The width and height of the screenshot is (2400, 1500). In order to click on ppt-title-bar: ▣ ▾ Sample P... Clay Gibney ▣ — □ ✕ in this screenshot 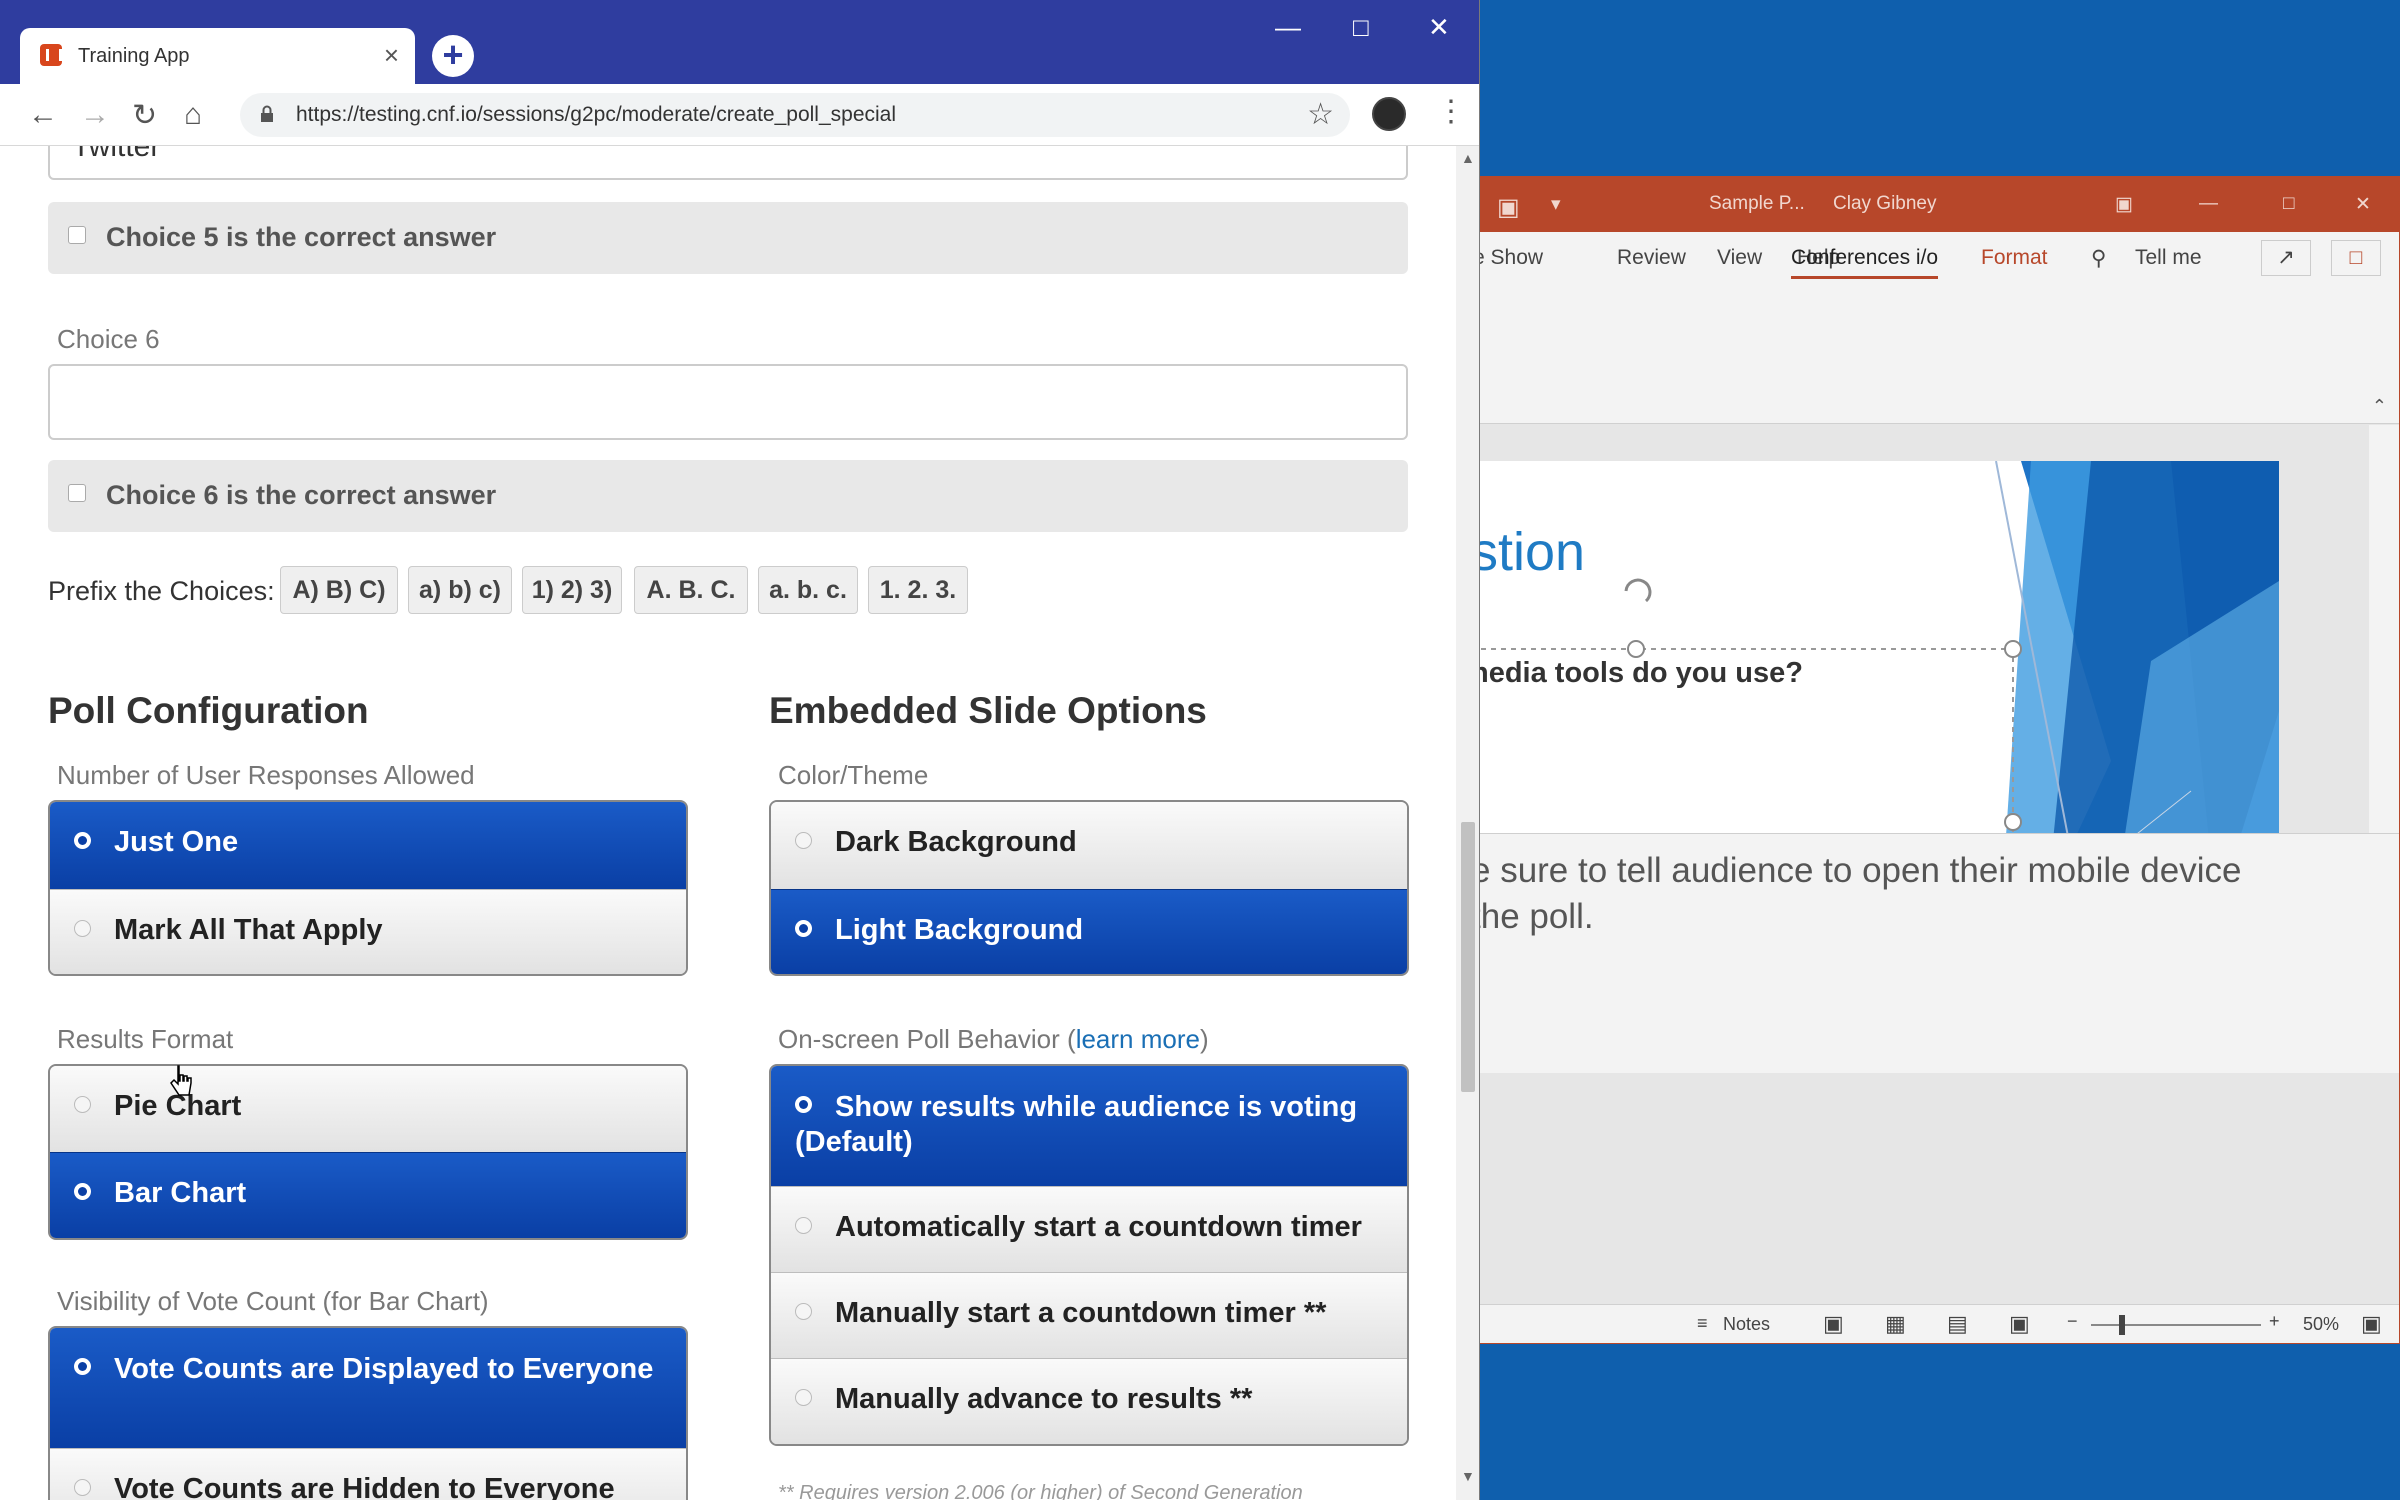, I will do `click(1935, 204)`.